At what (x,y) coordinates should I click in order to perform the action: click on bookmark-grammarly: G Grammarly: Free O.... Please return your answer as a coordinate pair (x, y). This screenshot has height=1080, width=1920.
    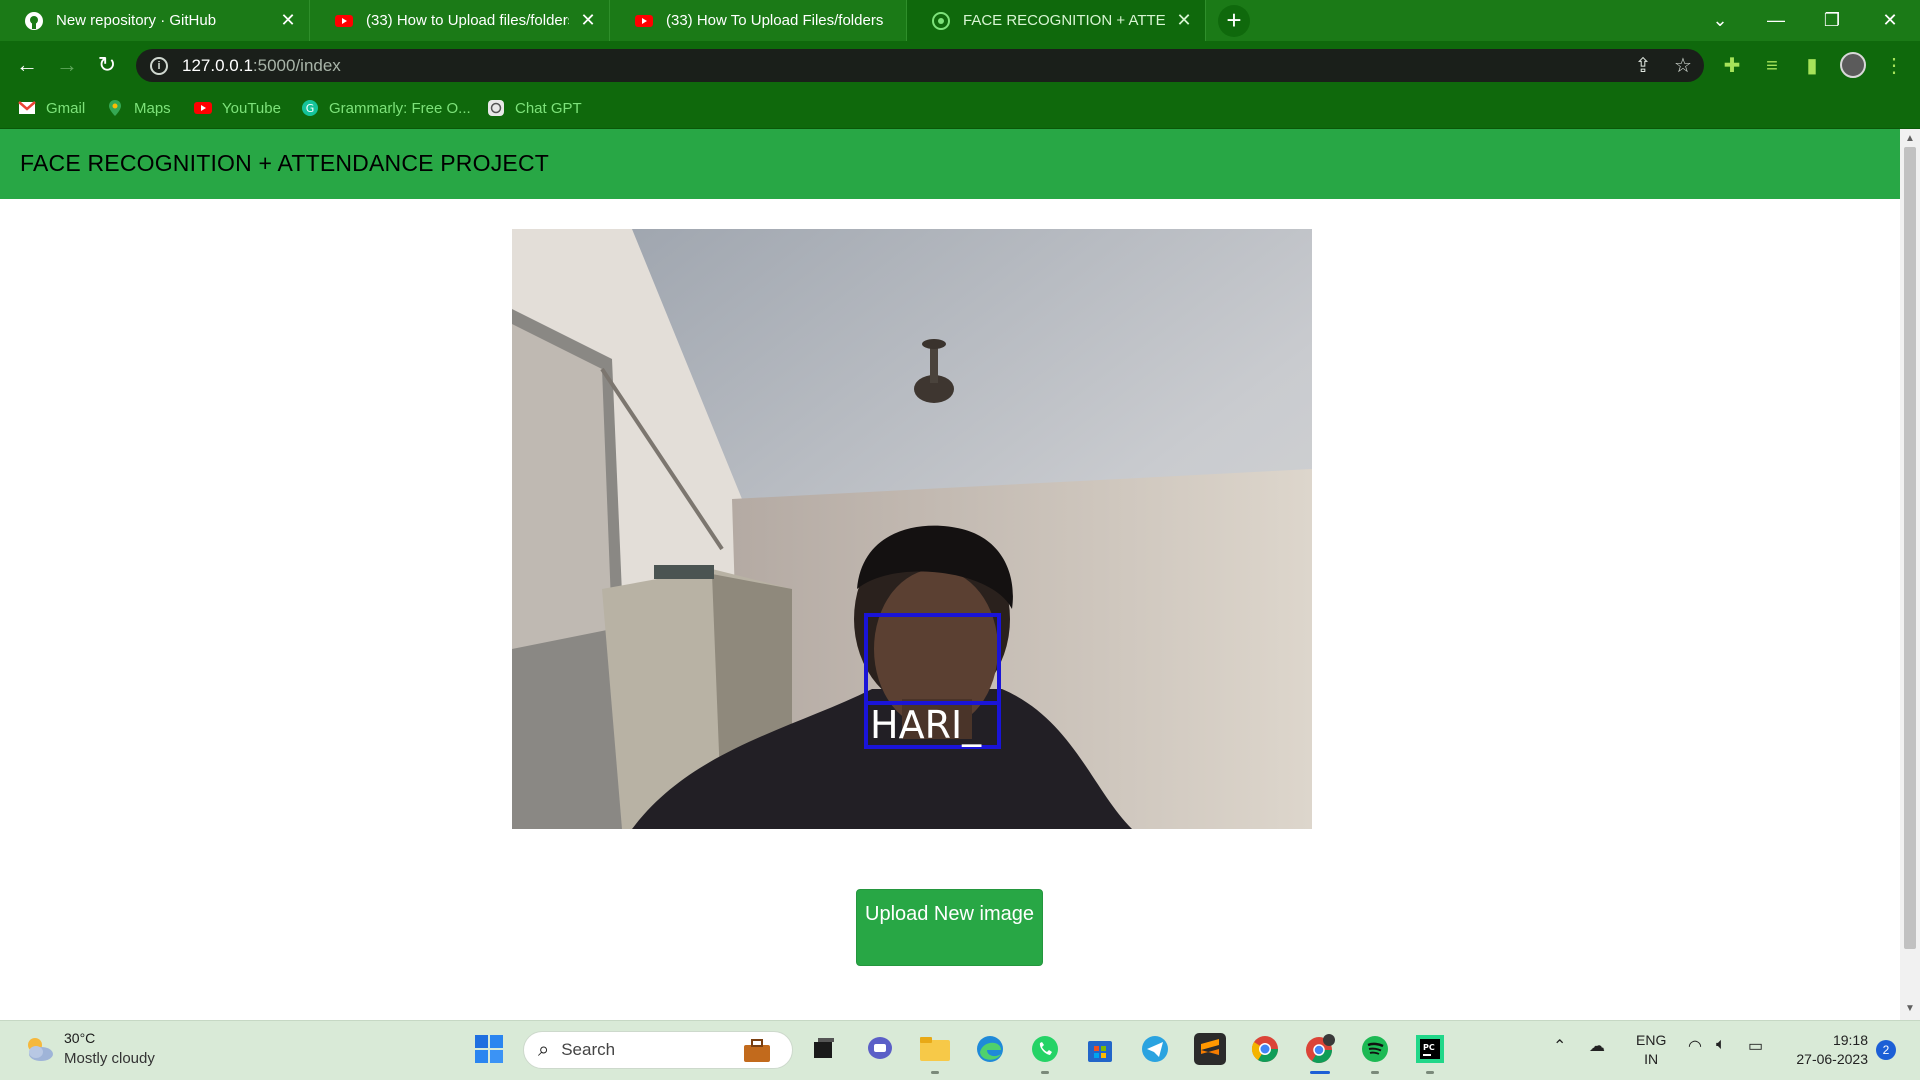
    Looking at the image, I should click on (386, 108).